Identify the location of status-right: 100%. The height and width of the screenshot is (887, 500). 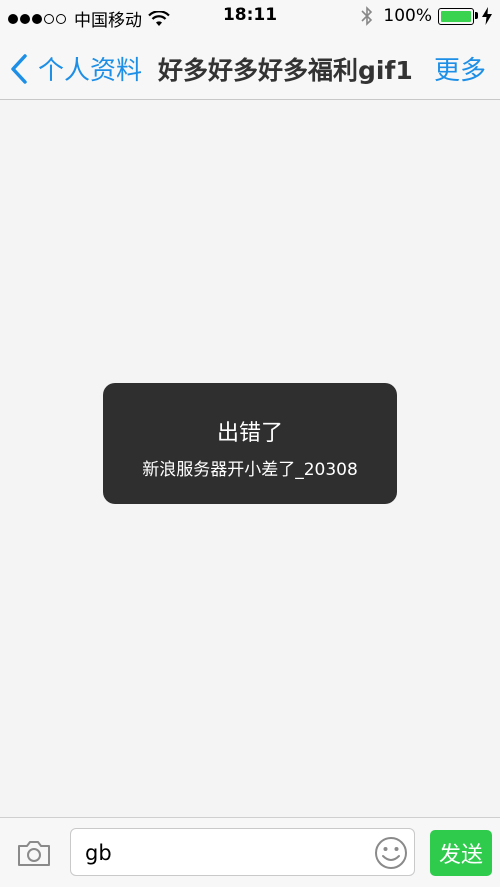
(426, 16).